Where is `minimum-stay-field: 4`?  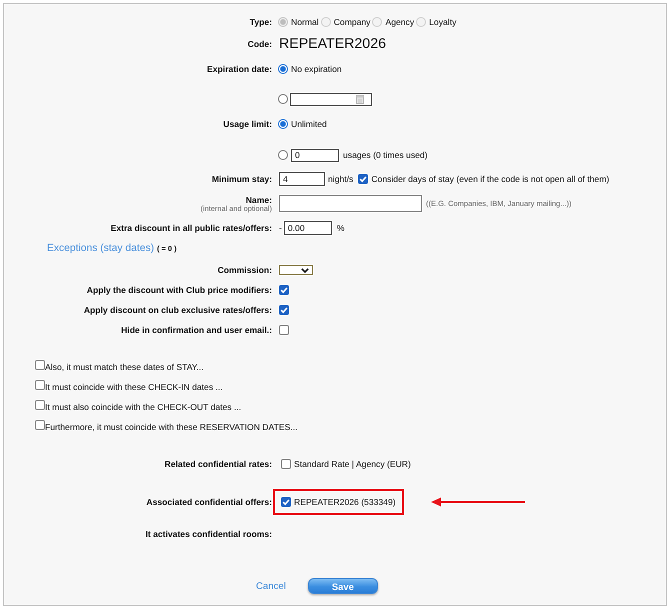 minimum-stay-field: 4 is located at coordinates (302, 179).